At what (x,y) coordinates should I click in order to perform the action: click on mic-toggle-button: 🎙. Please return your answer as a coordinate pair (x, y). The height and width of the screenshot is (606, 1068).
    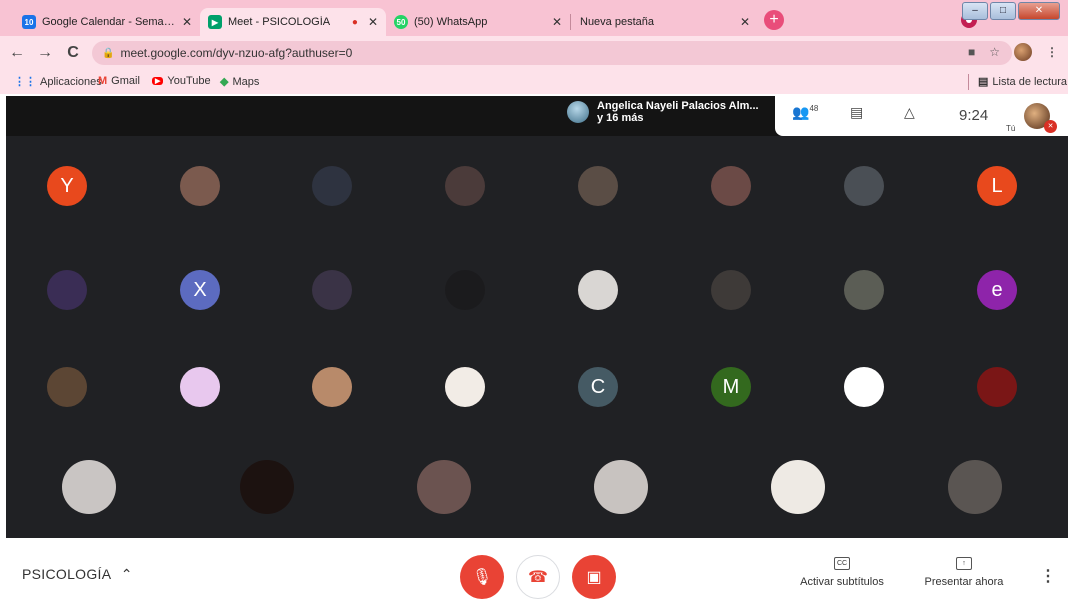
    Looking at the image, I should click on (482, 577).